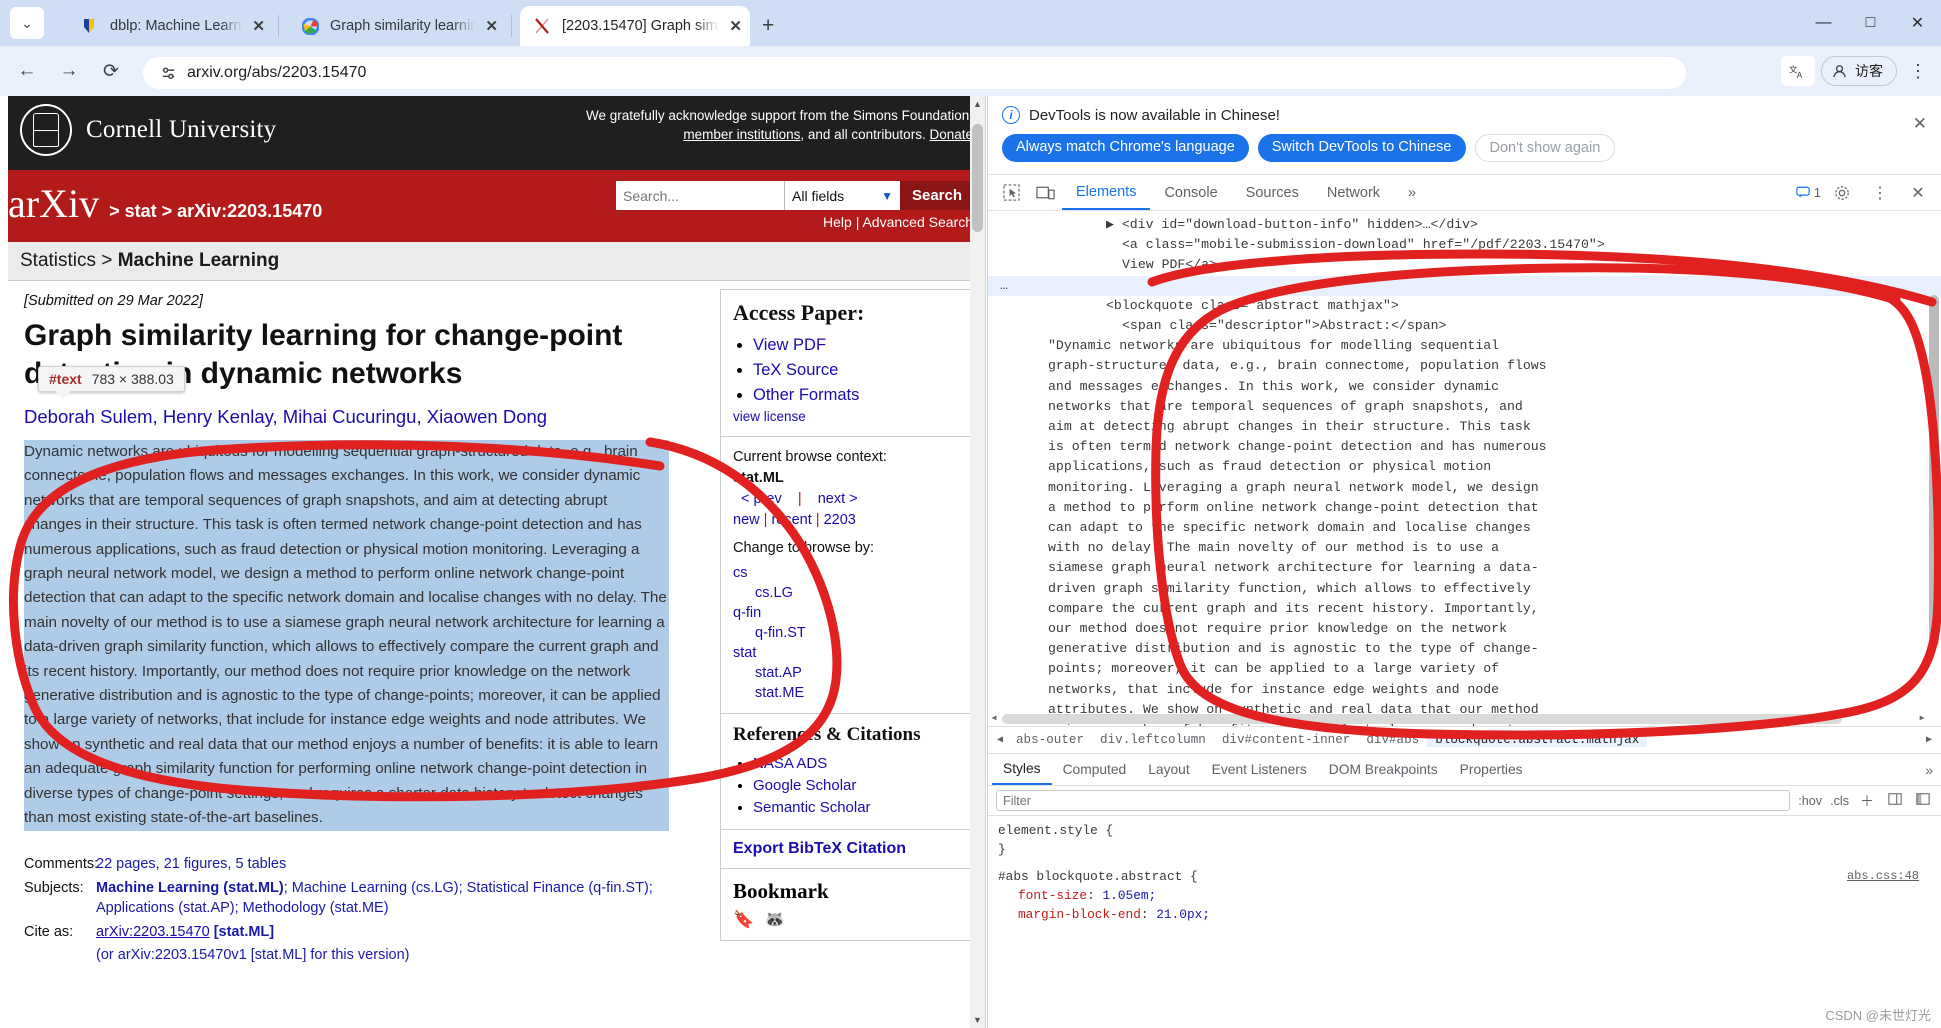 The image size is (1941, 1028). Describe the element at coordinates (1259, 769) in the screenshot. I see `tab-event-listeners: Event Listeners` at that location.